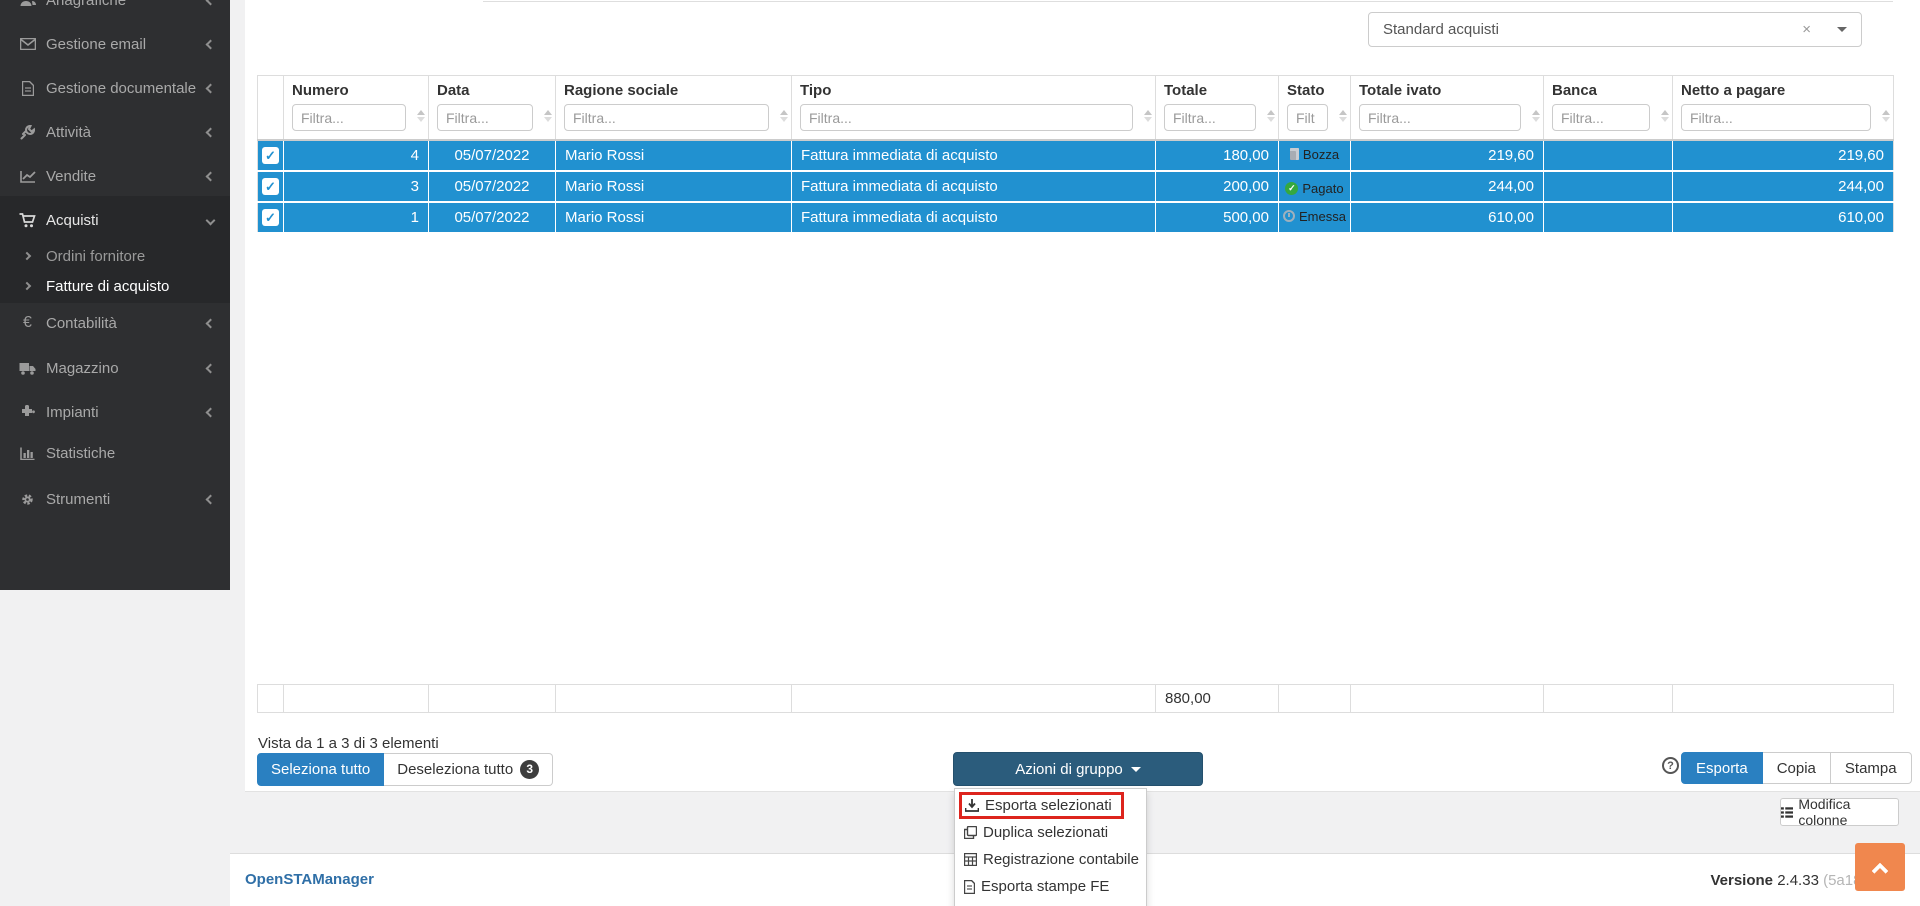  I want to click on filter-input-stato, so click(1307, 117).